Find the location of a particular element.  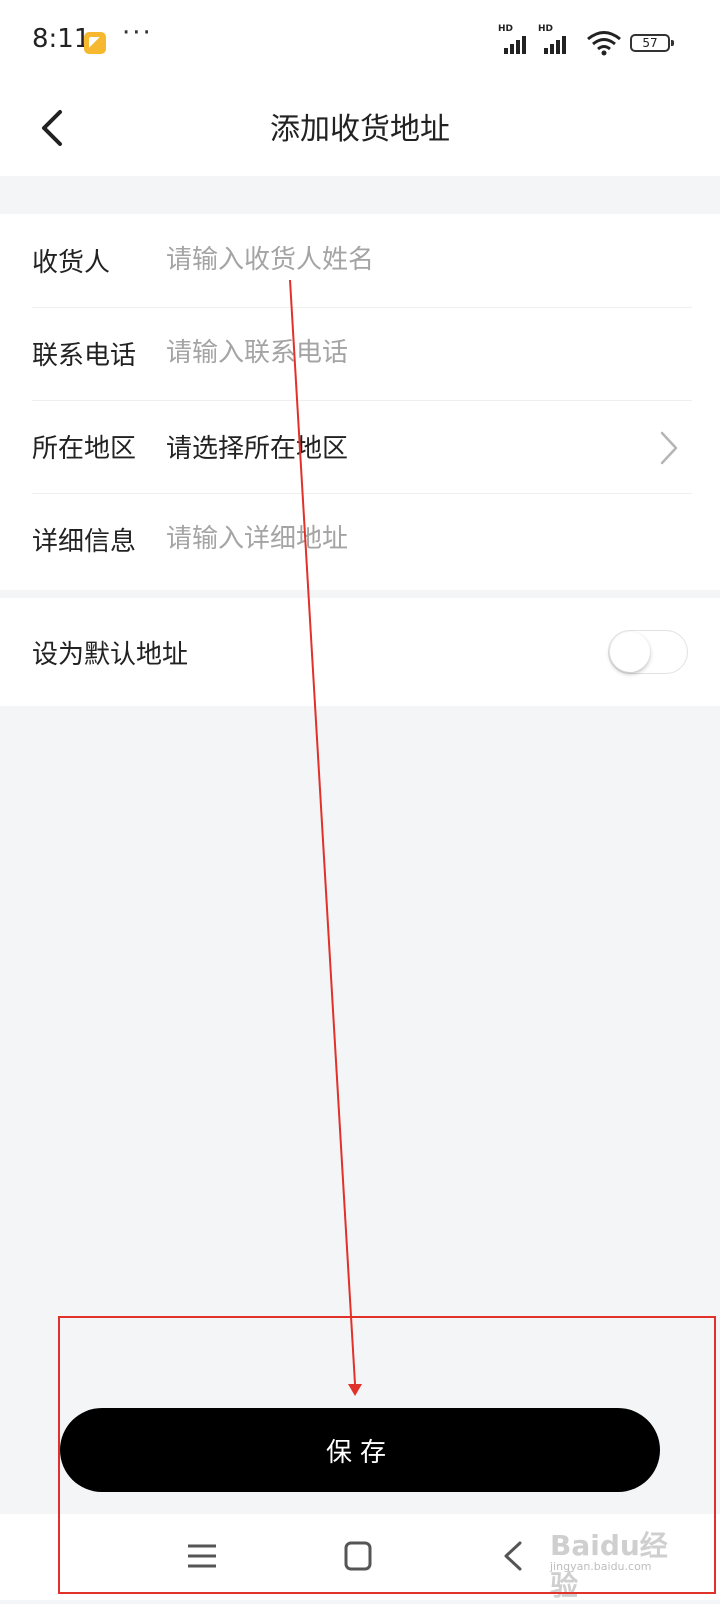

cellular-signal-icon: HD is located at coordinates (515, 39).